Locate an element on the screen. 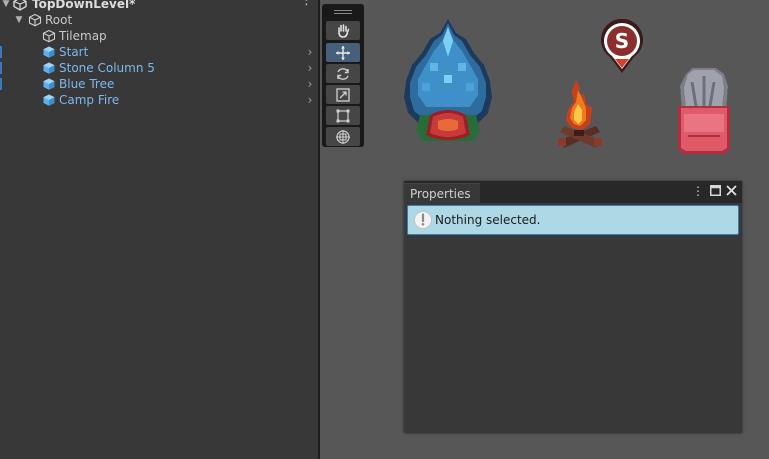  stone-column-sprite is located at coordinates (704, 111).